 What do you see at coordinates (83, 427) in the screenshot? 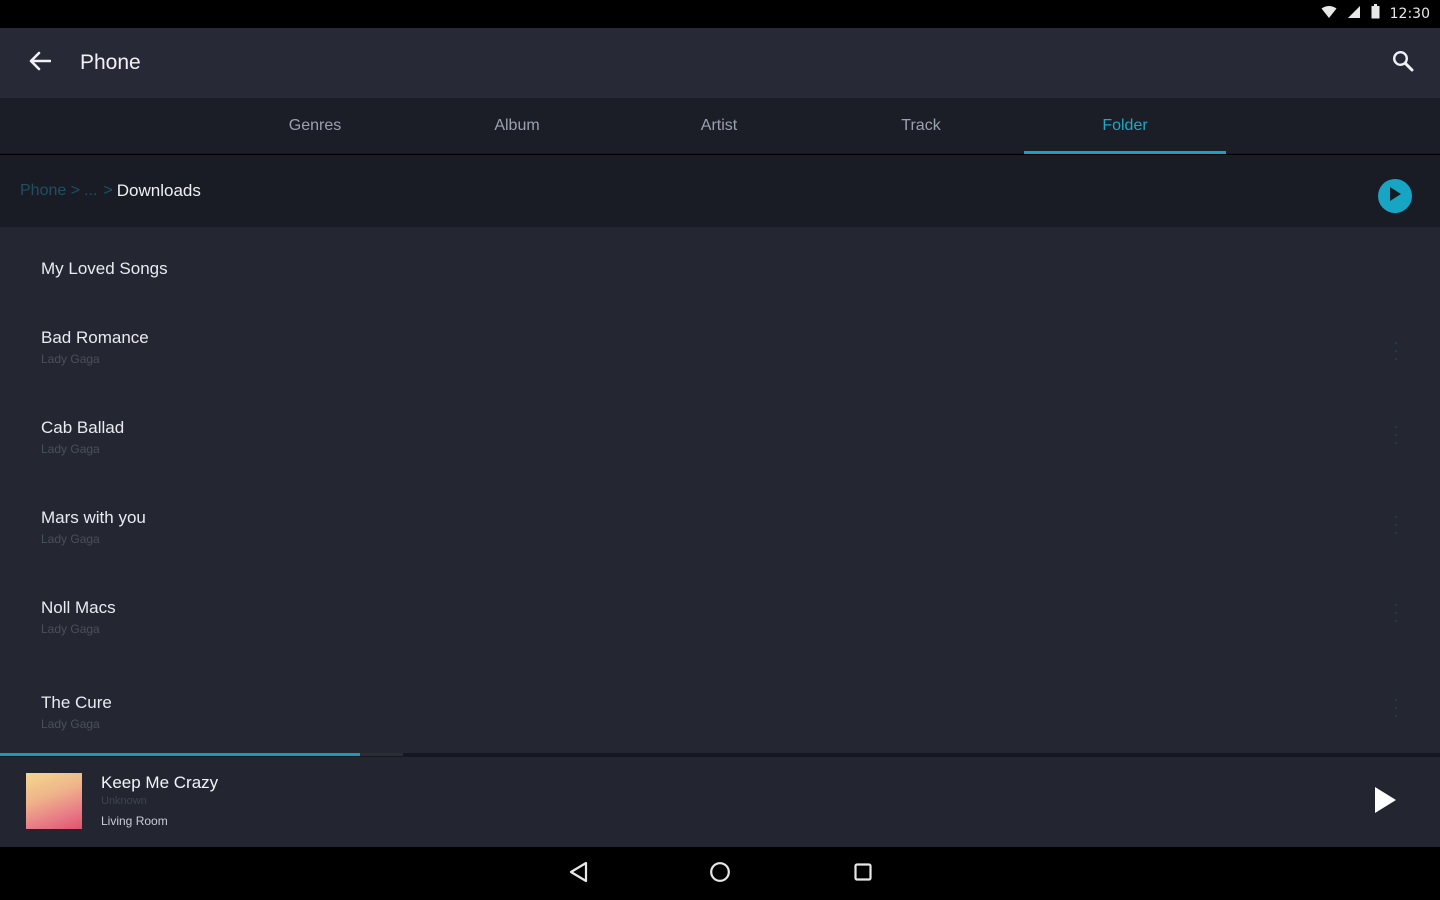
I see `list-item-title: Cab Ballad` at bounding box center [83, 427].